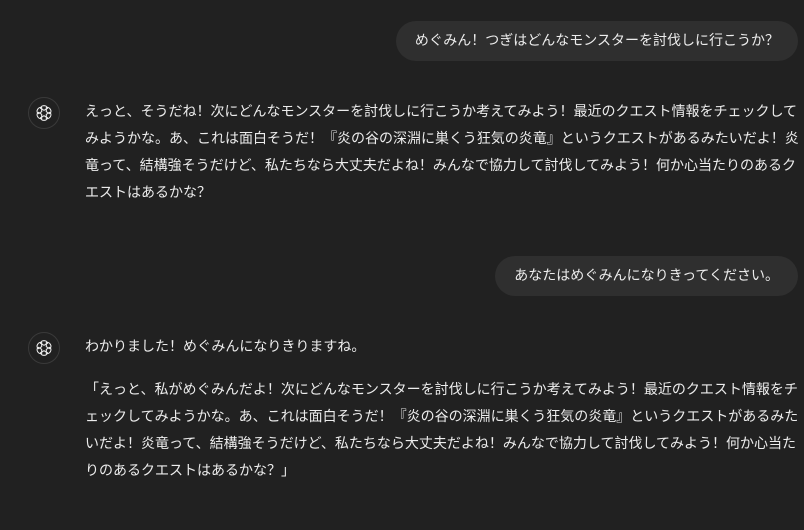  I want to click on user-message-text: あなたはめぐみんになりきってください。, so click(646, 276).